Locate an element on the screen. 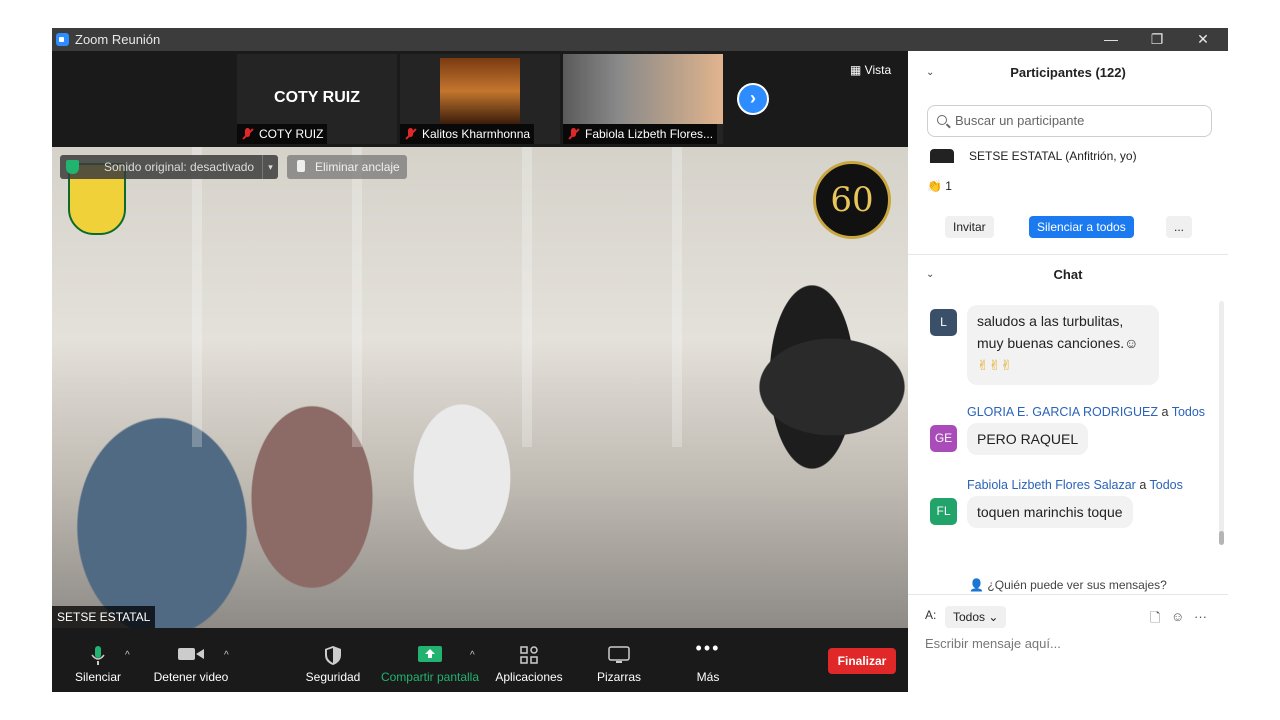  unpin-button: Eliminar anclaje is located at coordinates (347, 167).